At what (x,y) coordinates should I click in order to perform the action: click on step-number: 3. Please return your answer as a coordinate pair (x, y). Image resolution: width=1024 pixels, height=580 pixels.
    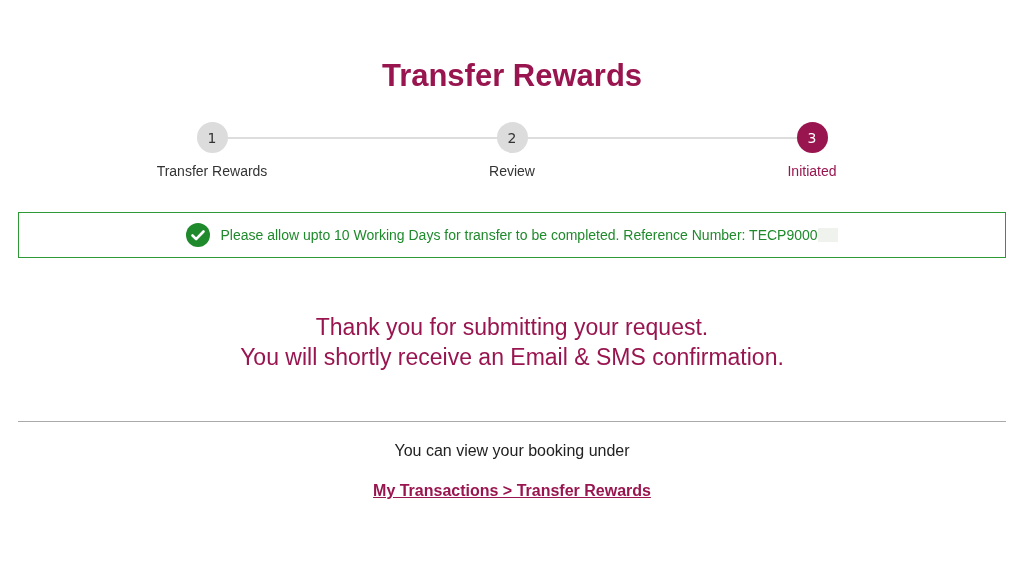
    Looking at the image, I should click on (812, 137).